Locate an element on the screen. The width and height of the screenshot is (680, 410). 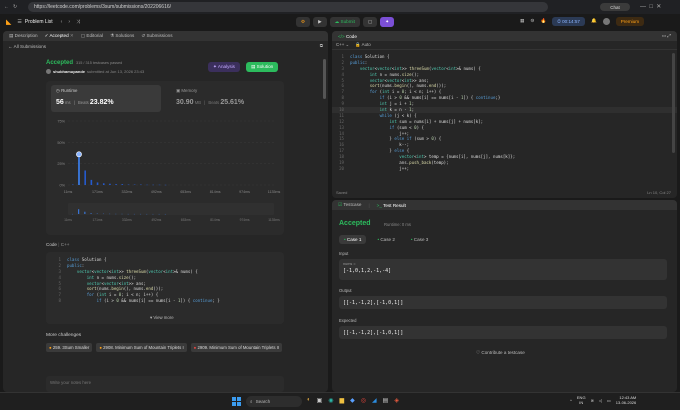
run-button: ▶ is located at coordinates (320, 22).